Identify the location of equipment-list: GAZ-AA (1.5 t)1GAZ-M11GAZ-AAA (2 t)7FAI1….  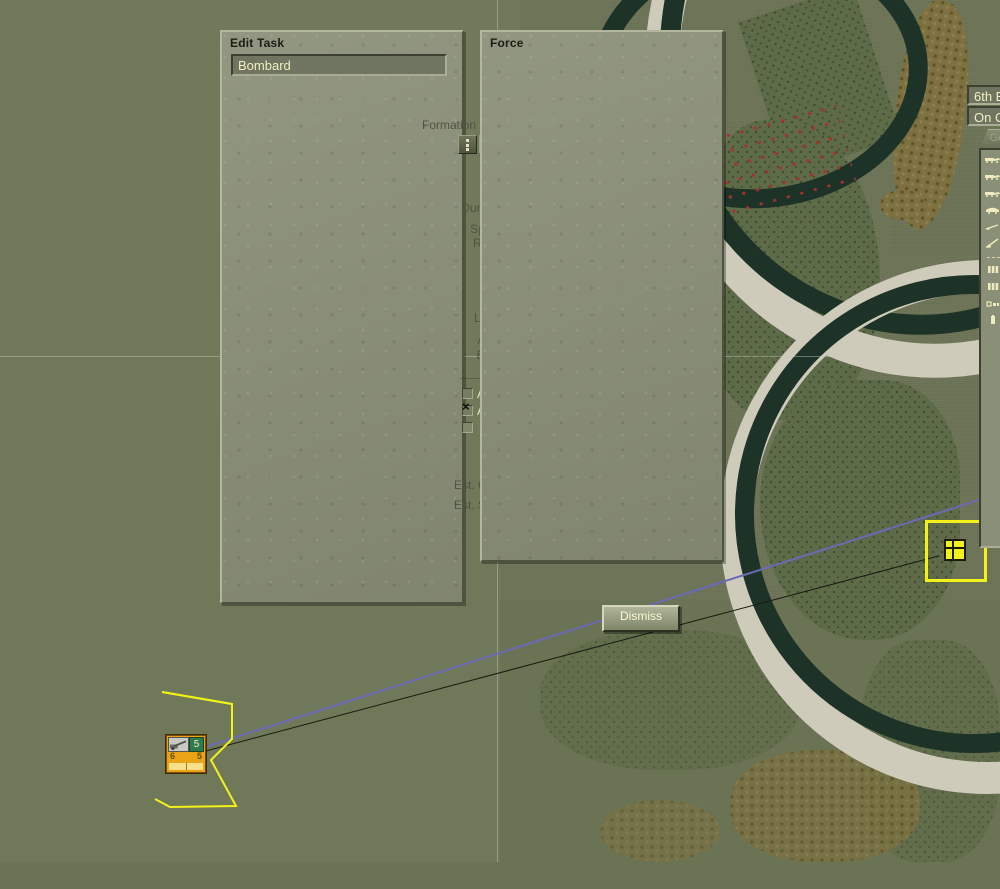
(989, 348).